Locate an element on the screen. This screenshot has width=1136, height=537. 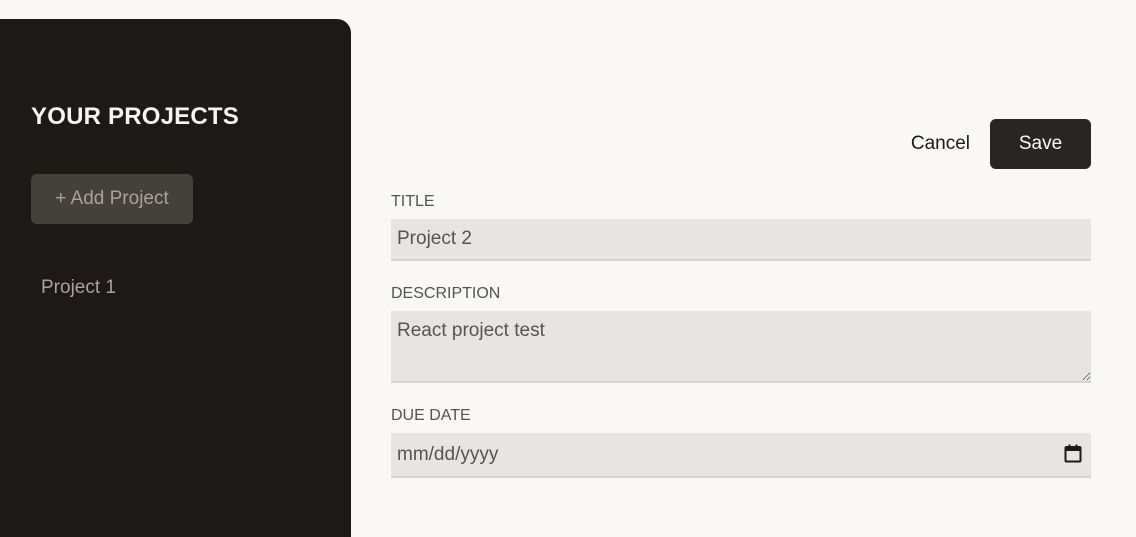
calendar-icon is located at coordinates (1073, 453).